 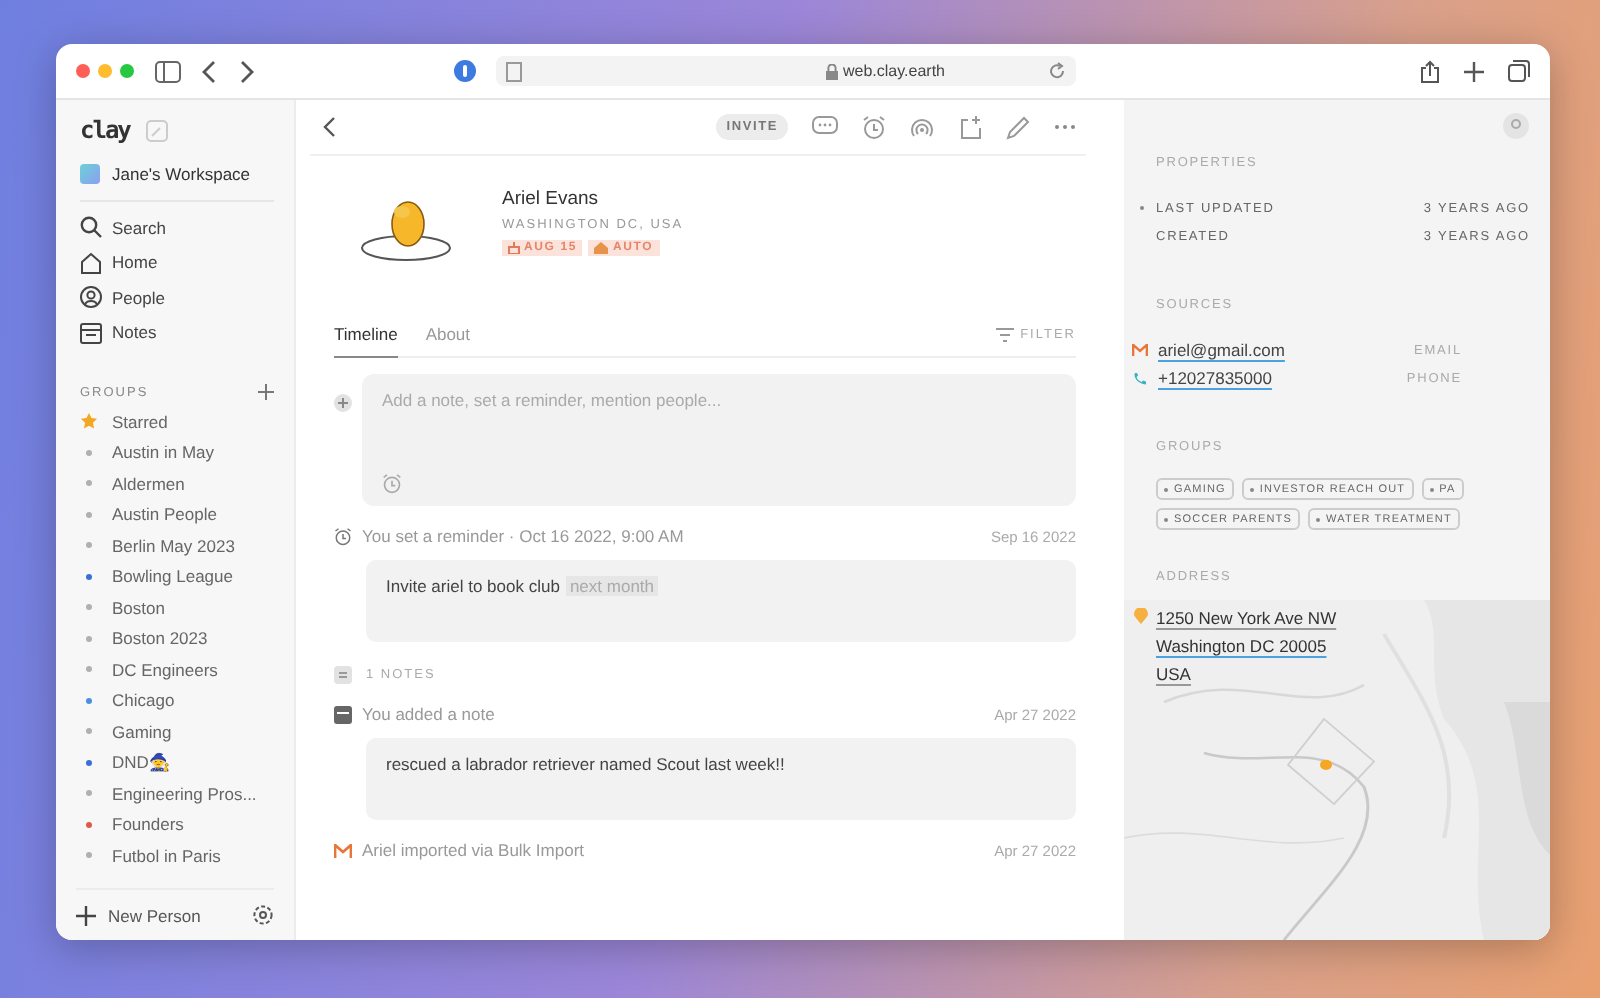 I want to click on app-logo: clay, so click(x=105, y=130).